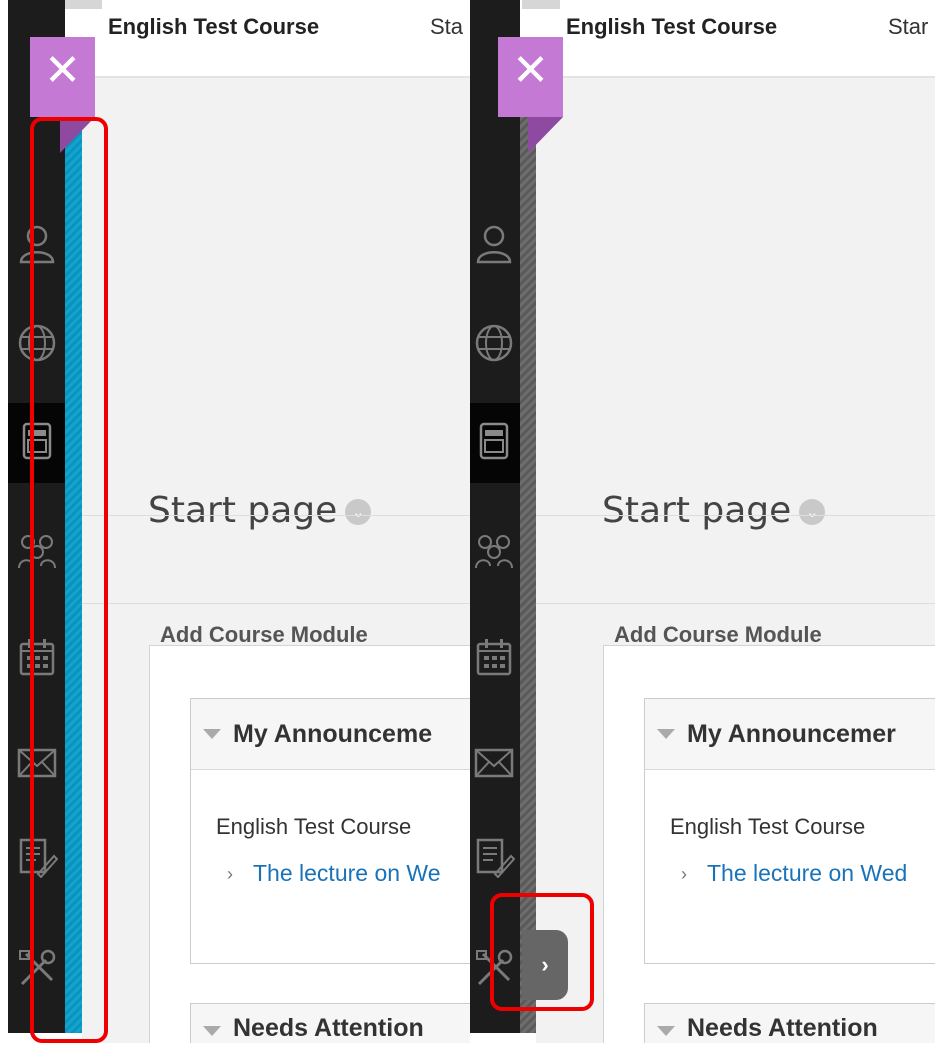 Image resolution: width=935 pixels, height=1043 pixels. What do you see at coordinates (528, 575) in the screenshot?
I see `collapsed-menu-strip` at bounding box center [528, 575].